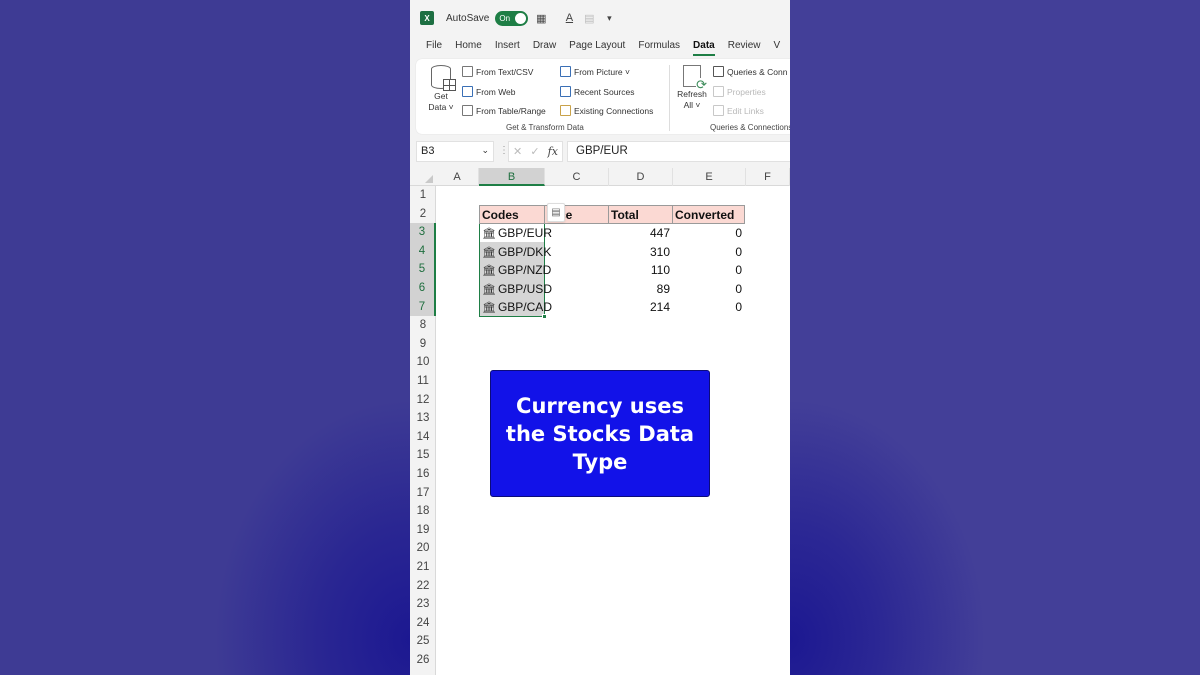 This screenshot has width=1200, height=675. I want to click on cell-total: 447, so click(641, 233).